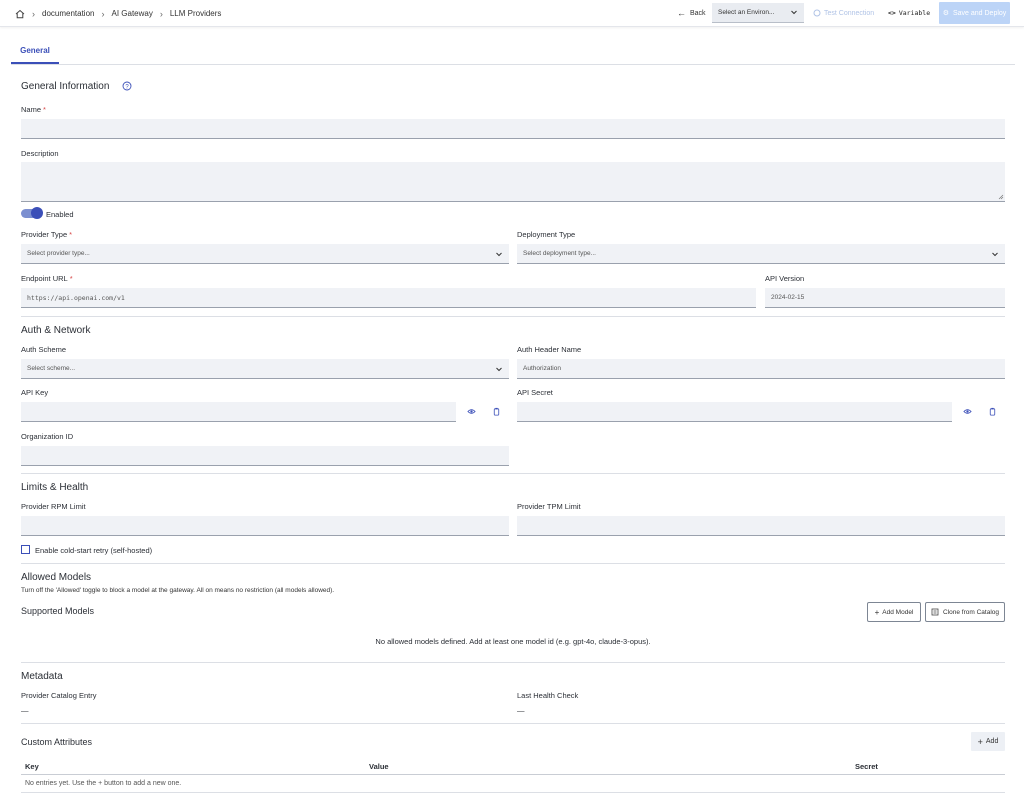 The height and width of the screenshot is (808, 1024). Describe the element at coordinates (40, 153) in the screenshot. I see `description-label: Description` at that location.